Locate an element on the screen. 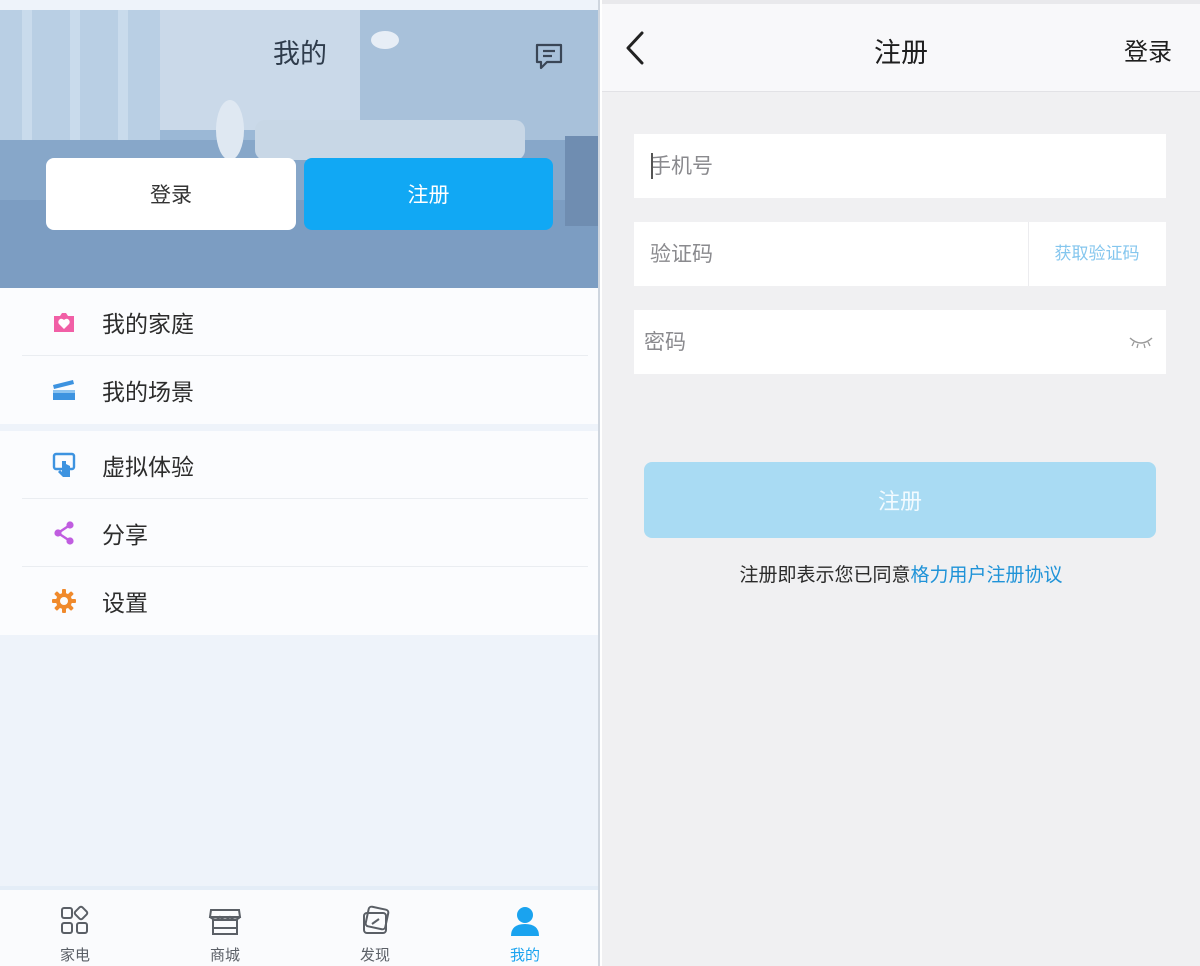 This screenshot has width=1200, height=966. tab-store: 商城 is located at coordinates (225, 928).